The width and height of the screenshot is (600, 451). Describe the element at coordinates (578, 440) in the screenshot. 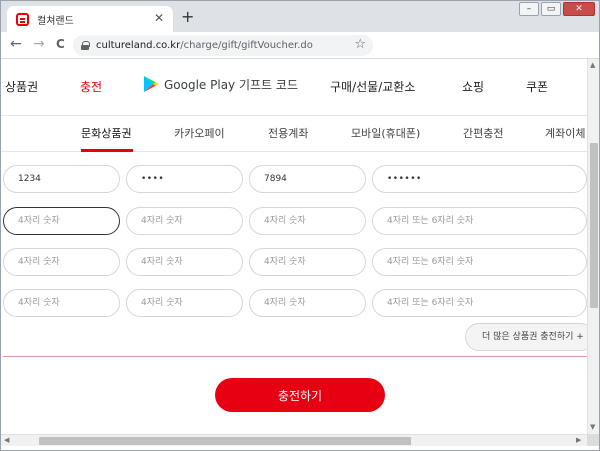

I see `scroll-right-icon: ▶` at that location.